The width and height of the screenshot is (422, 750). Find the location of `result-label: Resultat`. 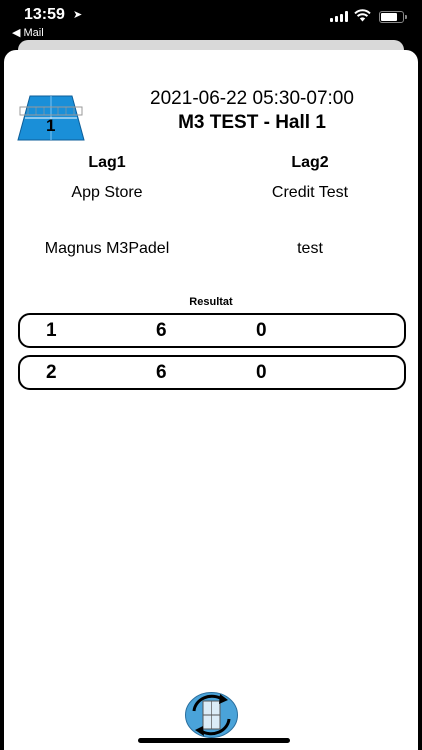

result-label: Resultat is located at coordinates (211, 302).